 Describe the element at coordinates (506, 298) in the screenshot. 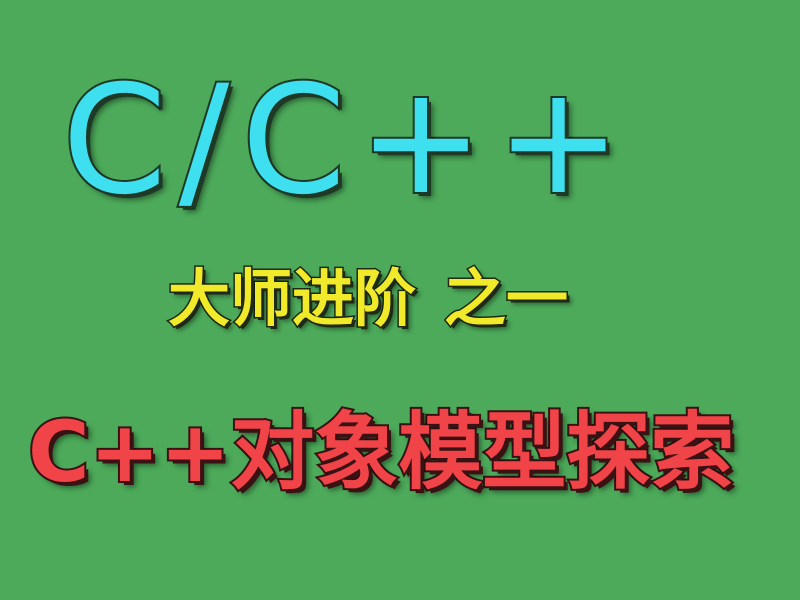

I see `subtitle-part-2: 之一` at that location.